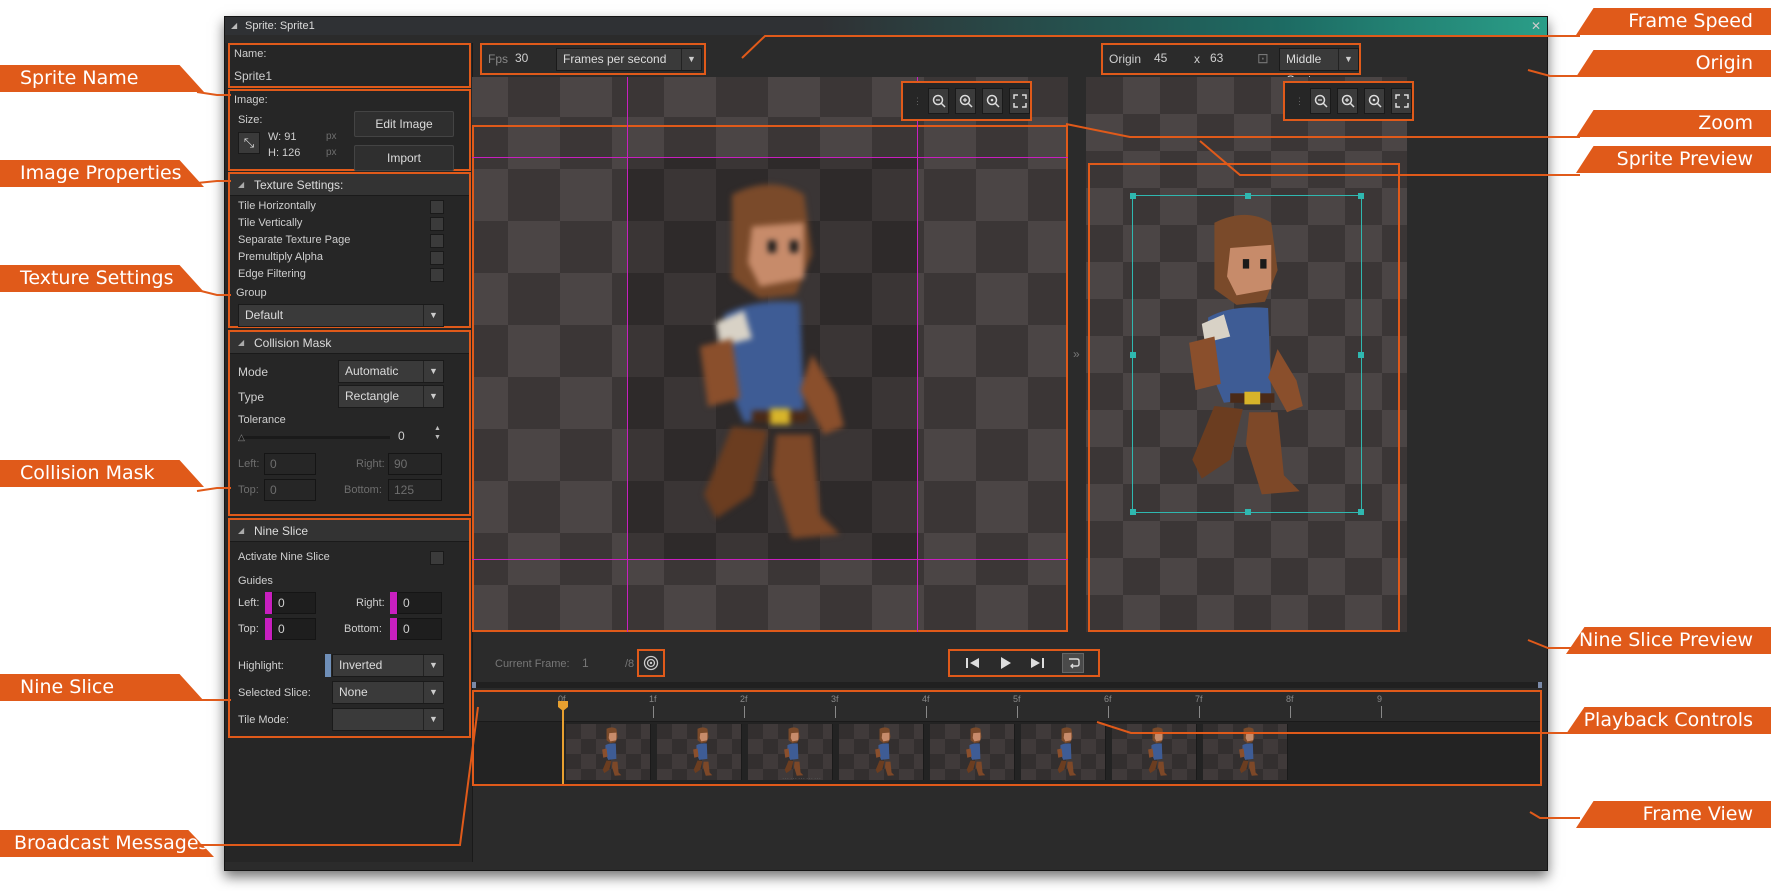 The height and width of the screenshot is (891, 1771). Describe the element at coordinates (629, 59) in the screenshot. I see `fps-mode-dropdown: Frames per second ▼` at that location.